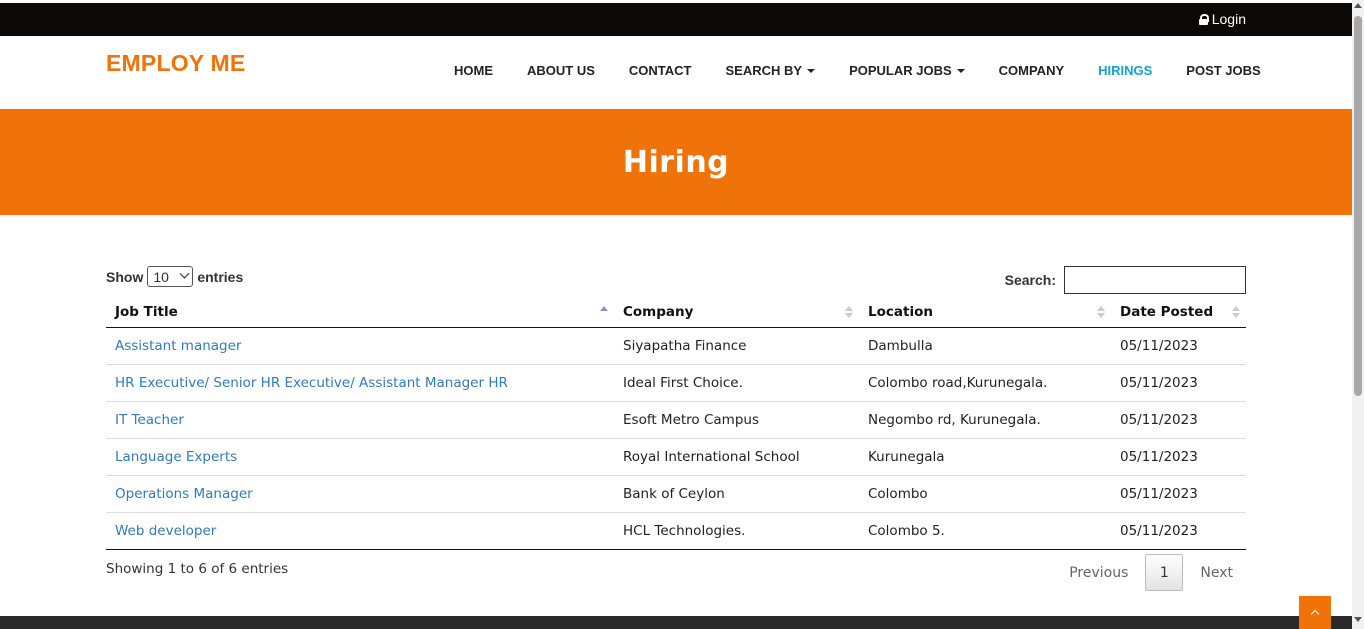 The width and height of the screenshot is (1364, 629). I want to click on nav-item-popular-jobs: POPULAR JOBS, so click(907, 70).